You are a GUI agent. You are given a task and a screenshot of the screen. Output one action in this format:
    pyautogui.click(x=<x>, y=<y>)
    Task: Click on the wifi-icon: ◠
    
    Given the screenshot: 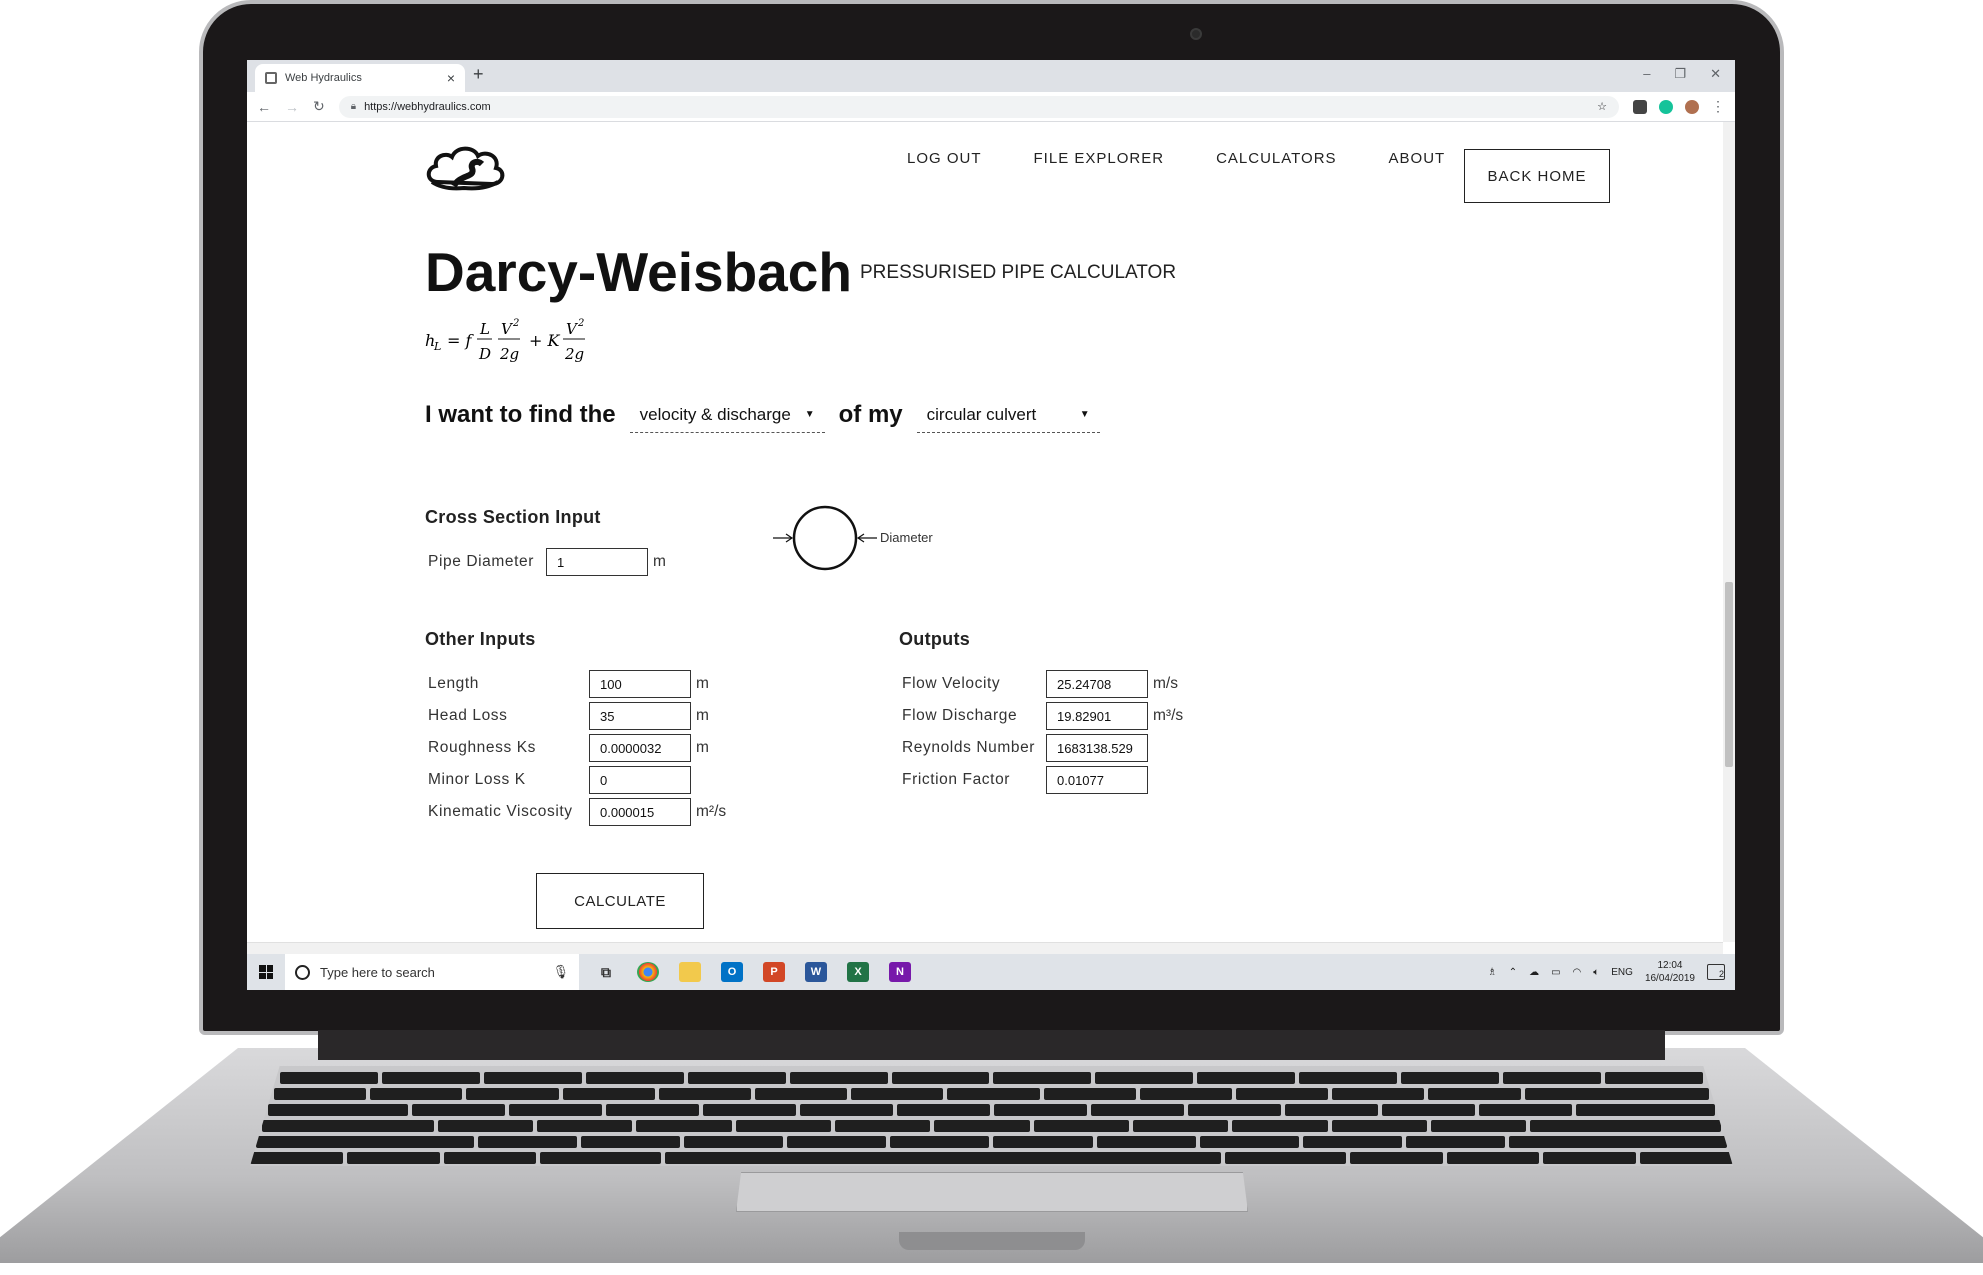 What is the action you would take?
    pyautogui.click(x=1577, y=972)
    